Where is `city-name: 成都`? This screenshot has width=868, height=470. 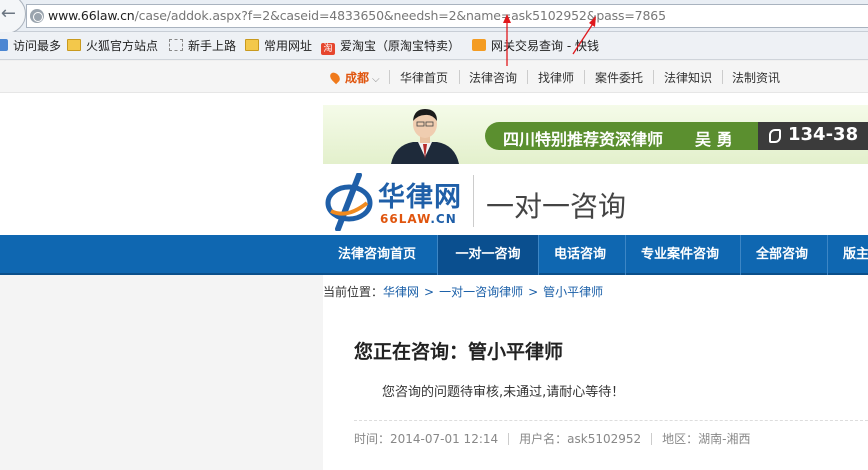
city-name: 成都 is located at coordinates (357, 78).